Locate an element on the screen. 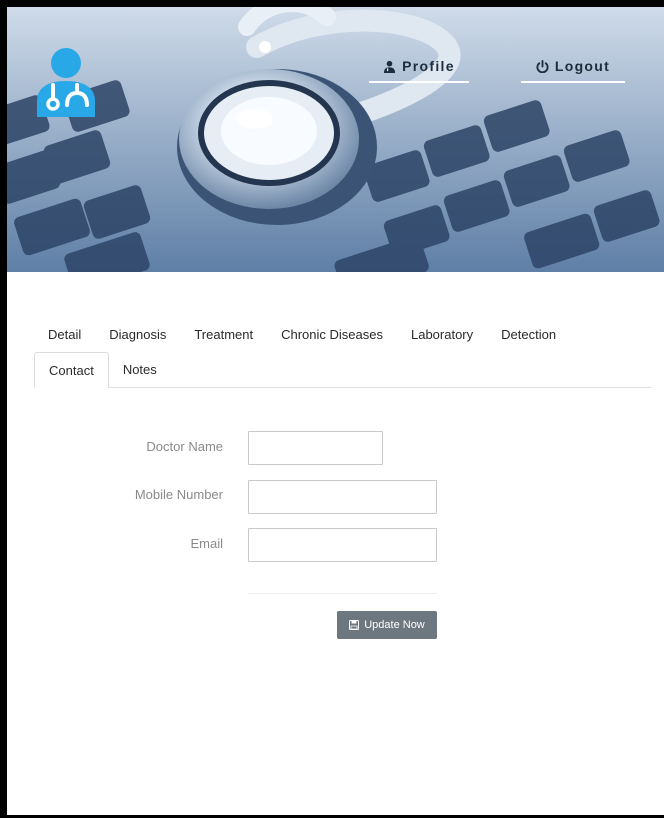 The width and height of the screenshot is (664, 818). email-label: Email is located at coordinates (206, 543).